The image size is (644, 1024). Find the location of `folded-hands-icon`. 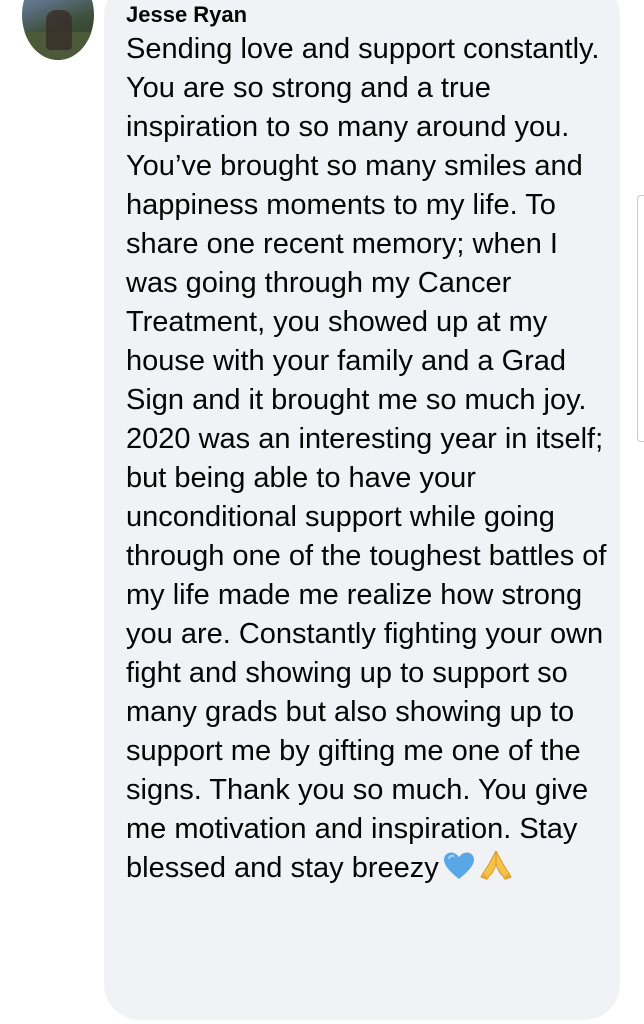

folded-hands-icon is located at coordinates (496, 865).